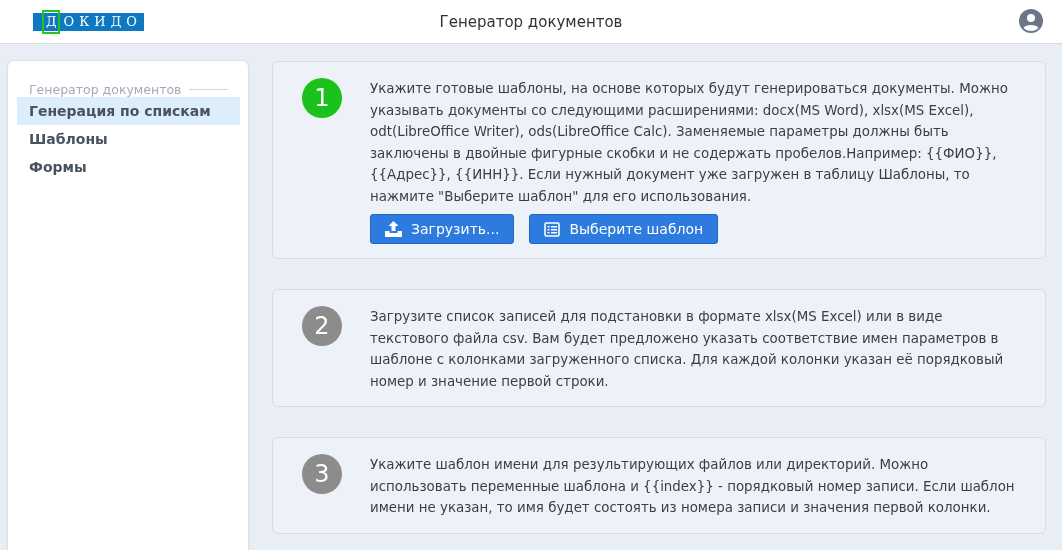 This screenshot has height=550, width=1062. I want to click on step-description: Загрузите список записей для подстановки в формате xlsx(MS Excel) или в виде текстового файла csv. Вам будет предложено указать соответствие имен параметров в шаблоне с колонками загруженного списка. Для каждой колонки указан её порядковый номер и значение первой строки., so click(687, 349).